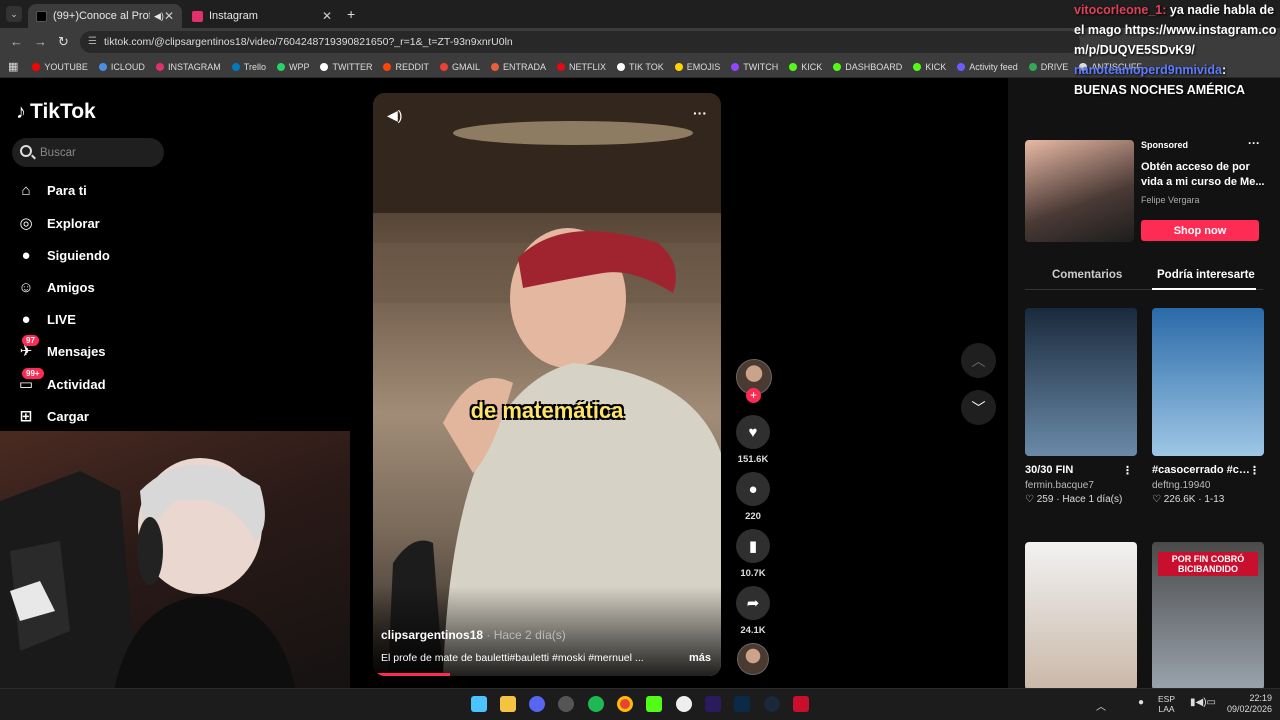  What do you see at coordinates (459, 67) in the screenshot?
I see `bookmark-item: GMAIL` at bounding box center [459, 67].